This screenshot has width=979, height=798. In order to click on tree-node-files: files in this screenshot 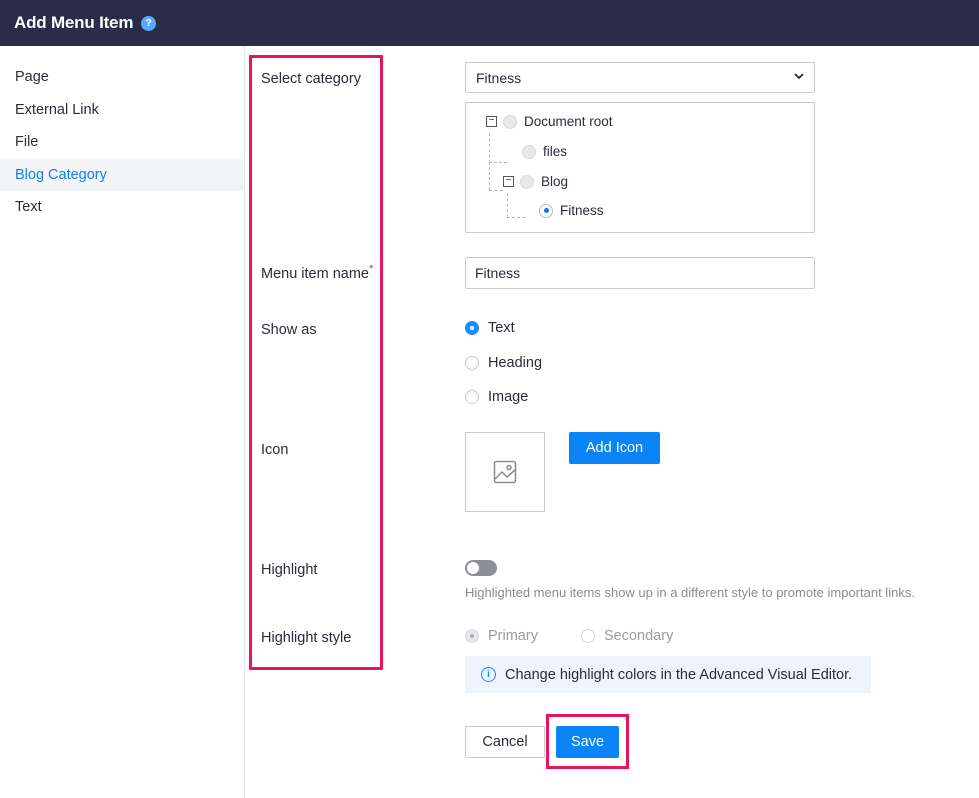, I will do `click(544, 151)`.